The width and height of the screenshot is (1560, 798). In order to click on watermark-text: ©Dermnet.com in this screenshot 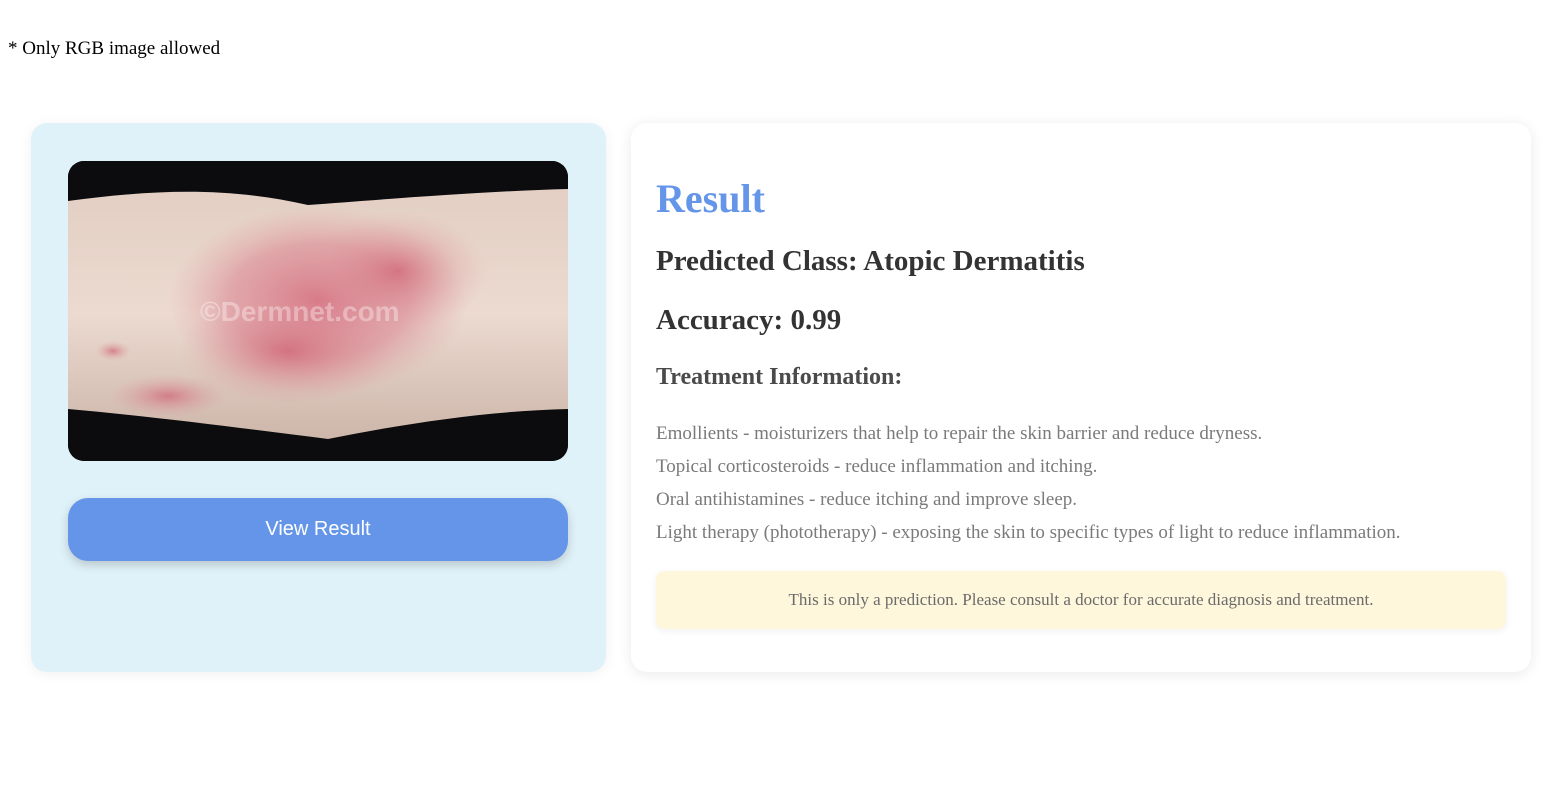, I will do `click(300, 311)`.